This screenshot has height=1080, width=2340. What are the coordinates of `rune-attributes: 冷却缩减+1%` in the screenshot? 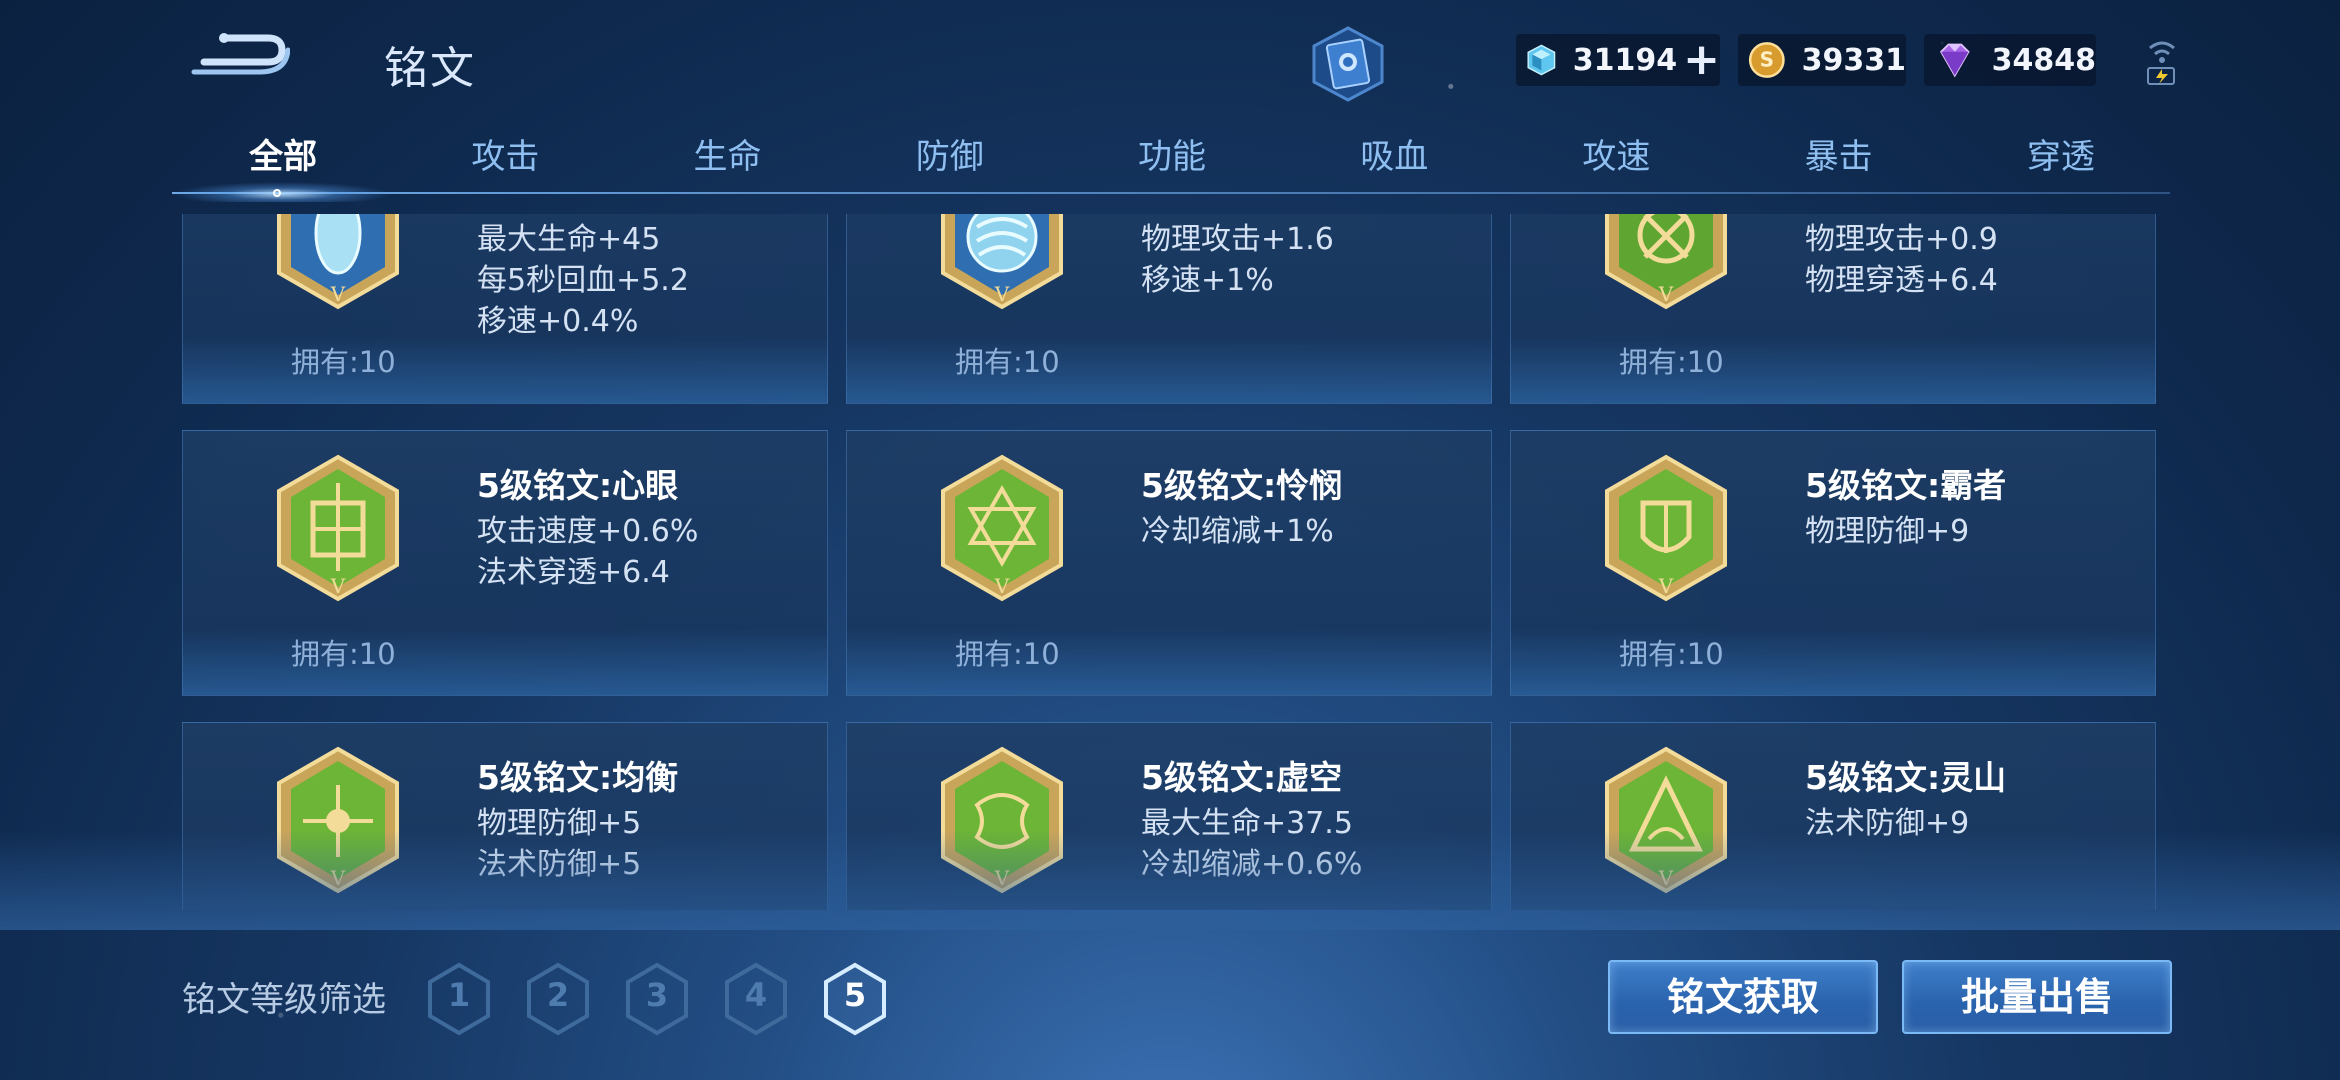 It's located at (1237, 531).